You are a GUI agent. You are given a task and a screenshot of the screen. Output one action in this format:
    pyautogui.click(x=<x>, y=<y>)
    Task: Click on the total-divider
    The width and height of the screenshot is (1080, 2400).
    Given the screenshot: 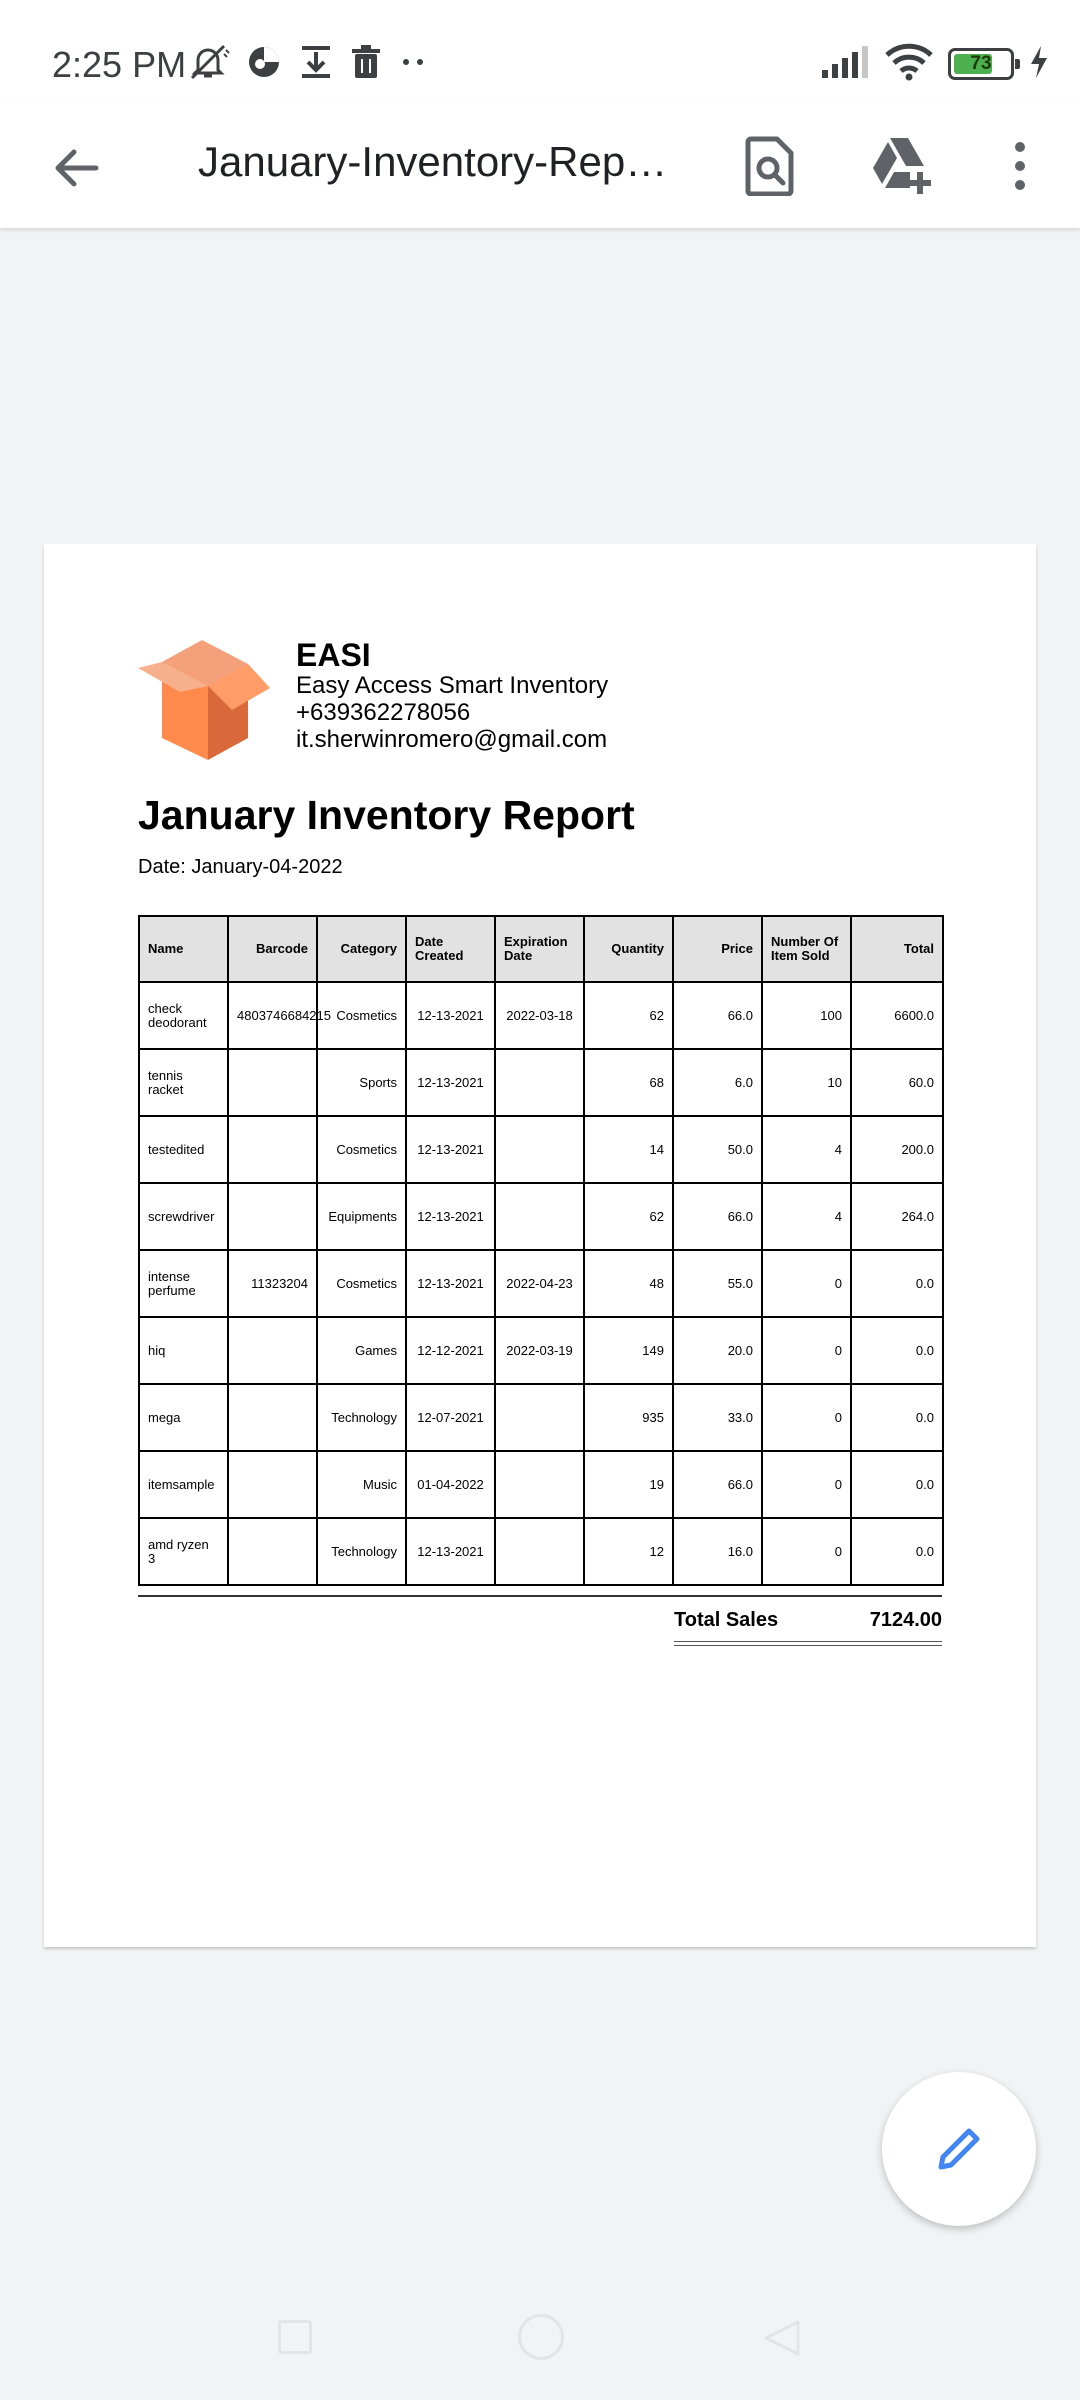 What is the action you would take?
    pyautogui.click(x=540, y=1596)
    